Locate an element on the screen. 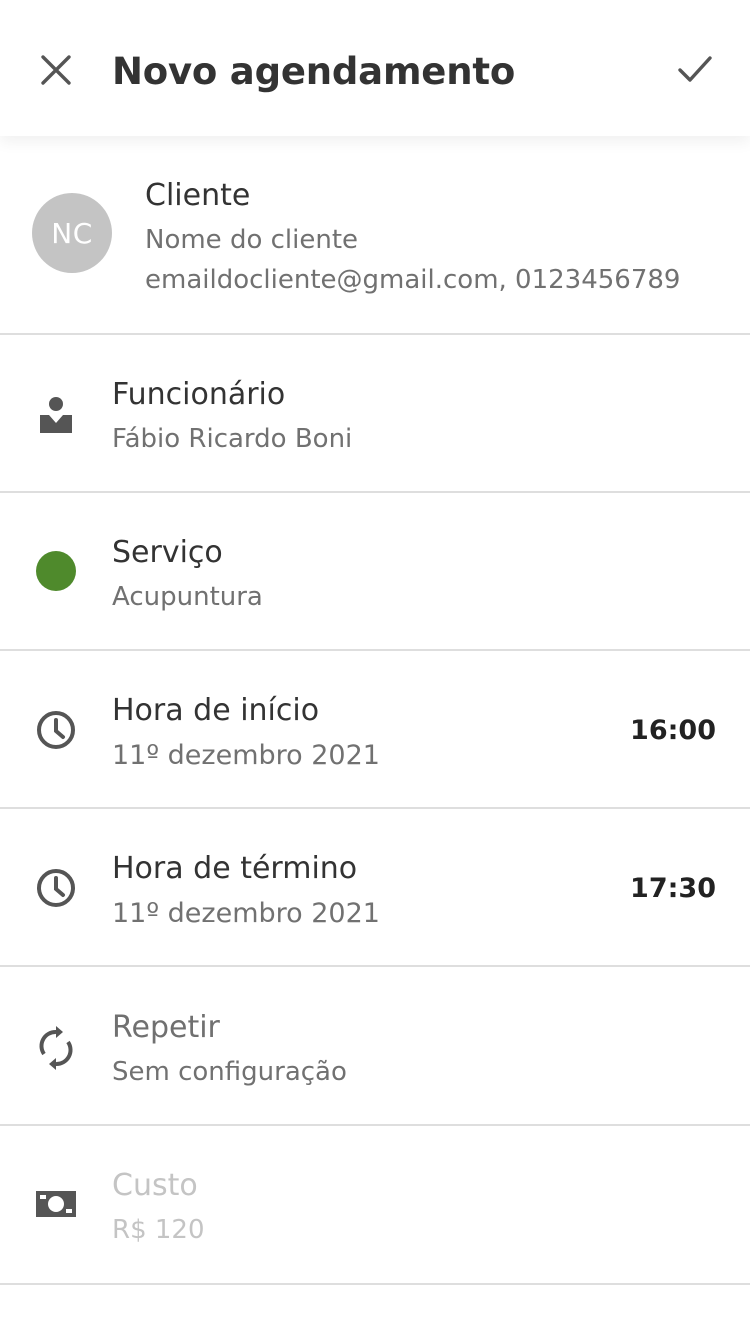  page-title: Novo agendamento is located at coordinates (314, 71).